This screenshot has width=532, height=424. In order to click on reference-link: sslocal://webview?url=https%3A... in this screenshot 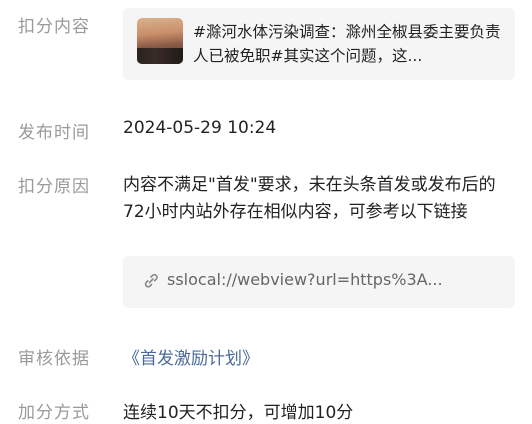, I will do `click(319, 282)`.